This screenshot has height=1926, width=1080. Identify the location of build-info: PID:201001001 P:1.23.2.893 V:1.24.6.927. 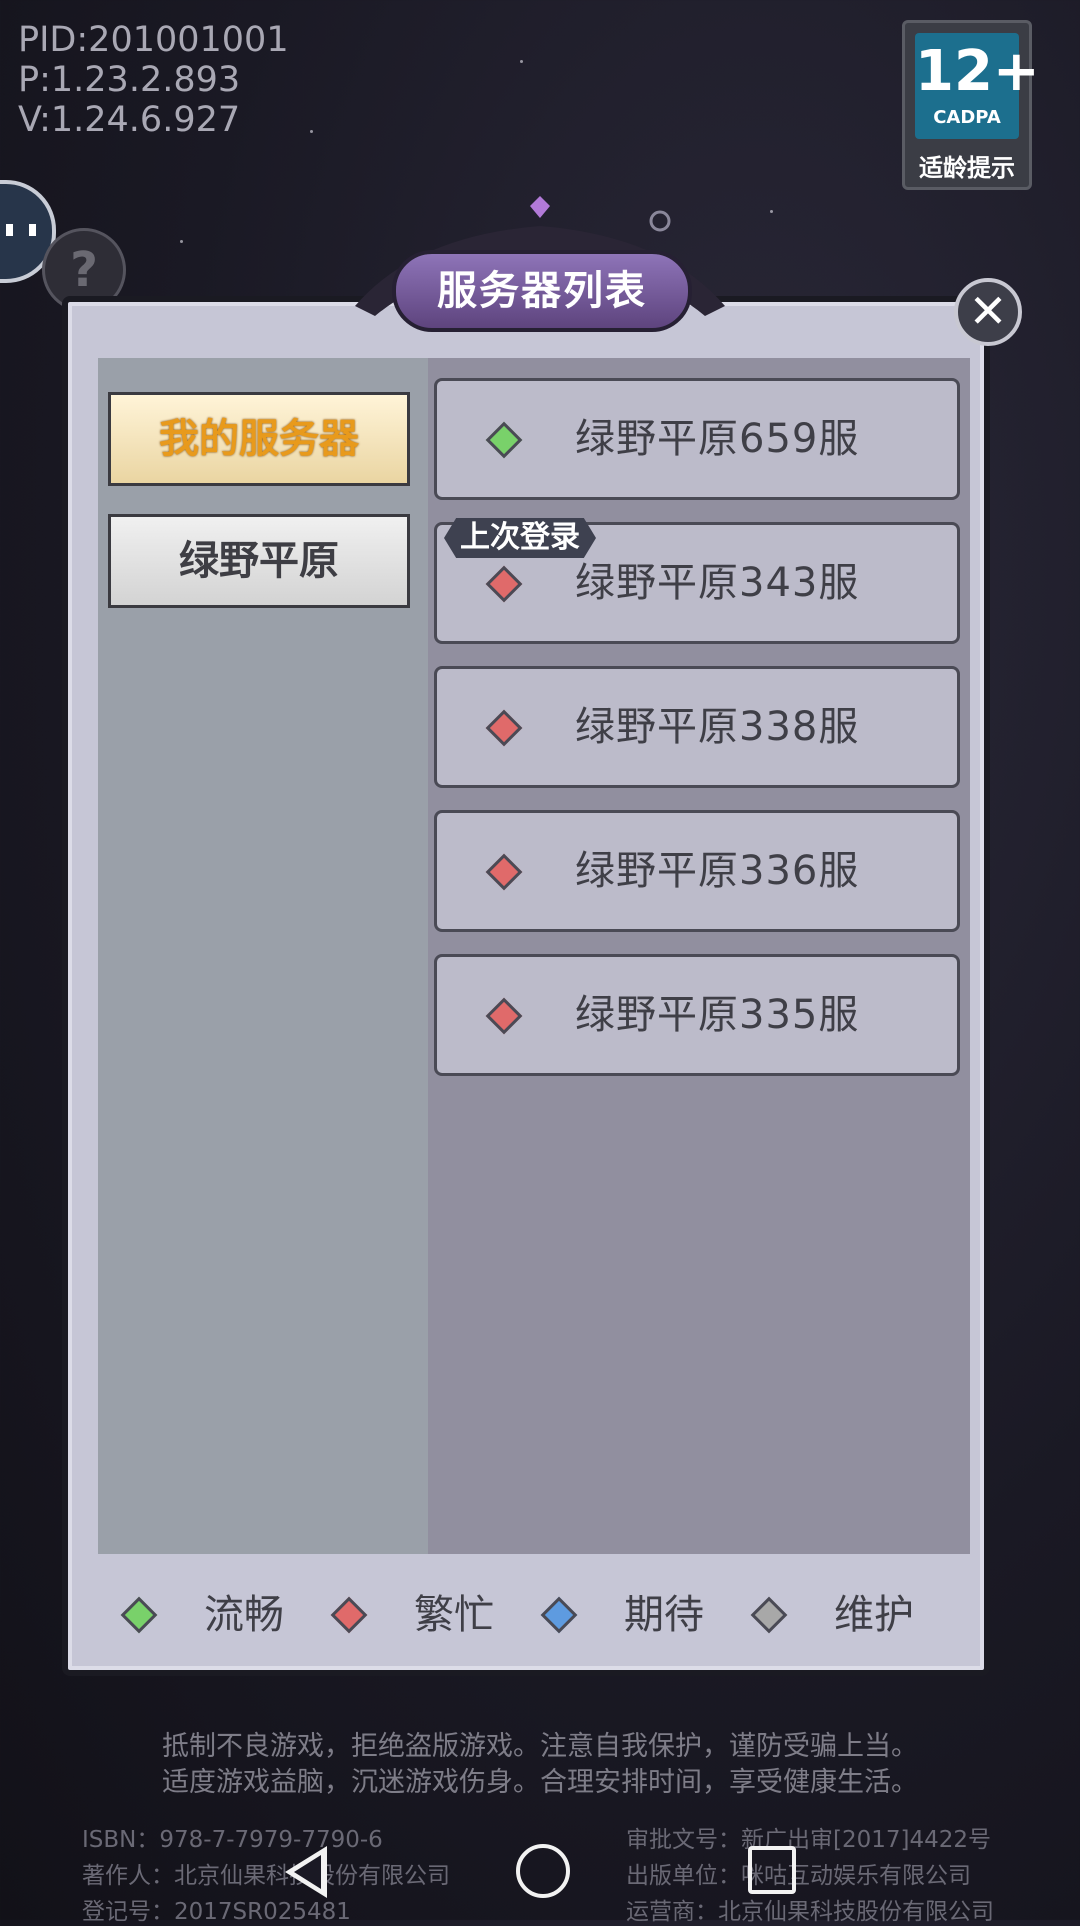
(153, 80).